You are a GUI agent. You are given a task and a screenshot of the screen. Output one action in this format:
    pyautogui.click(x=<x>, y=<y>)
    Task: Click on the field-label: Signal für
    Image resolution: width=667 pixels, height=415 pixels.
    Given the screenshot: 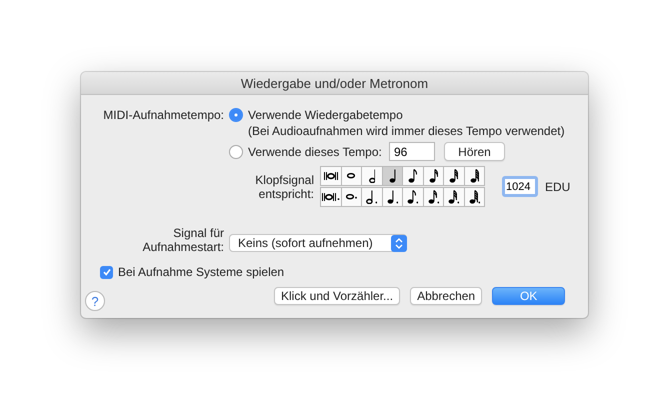 What is the action you would take?
    pyautogui.click(x=198, y=233)
    